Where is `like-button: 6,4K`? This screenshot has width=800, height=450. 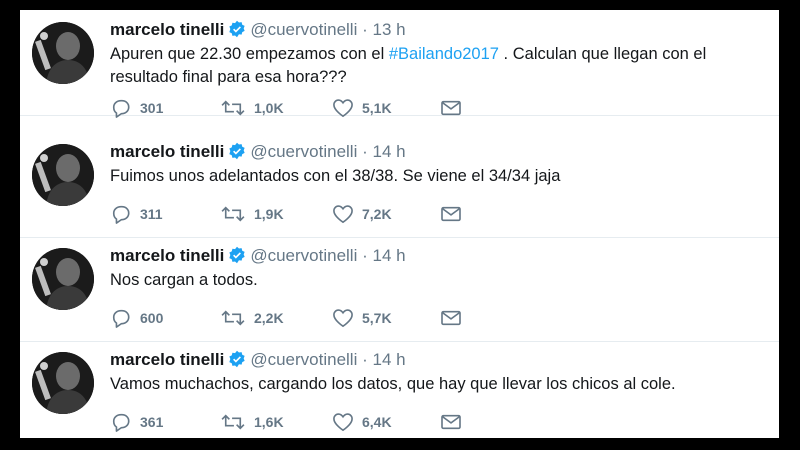
like-button: 6,4K is located at coordinates (362, 422).